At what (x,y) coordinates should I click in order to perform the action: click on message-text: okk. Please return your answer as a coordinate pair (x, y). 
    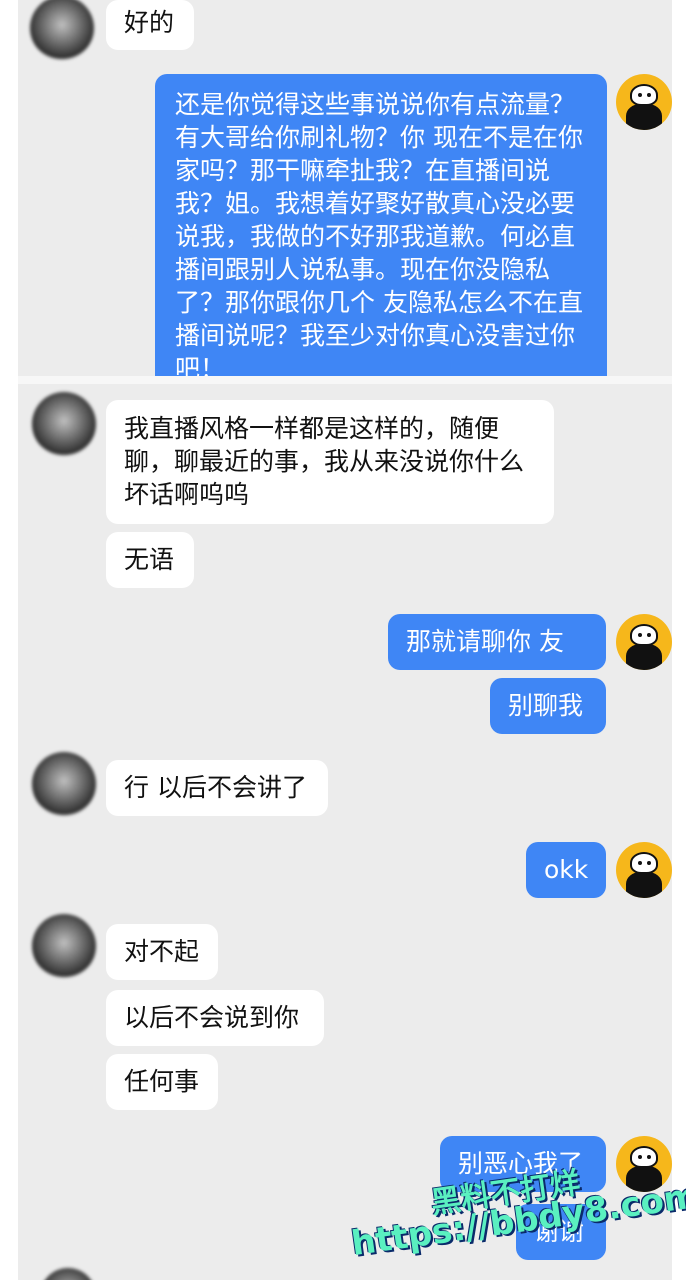
    Looking at the image, I should click on (566, 869).